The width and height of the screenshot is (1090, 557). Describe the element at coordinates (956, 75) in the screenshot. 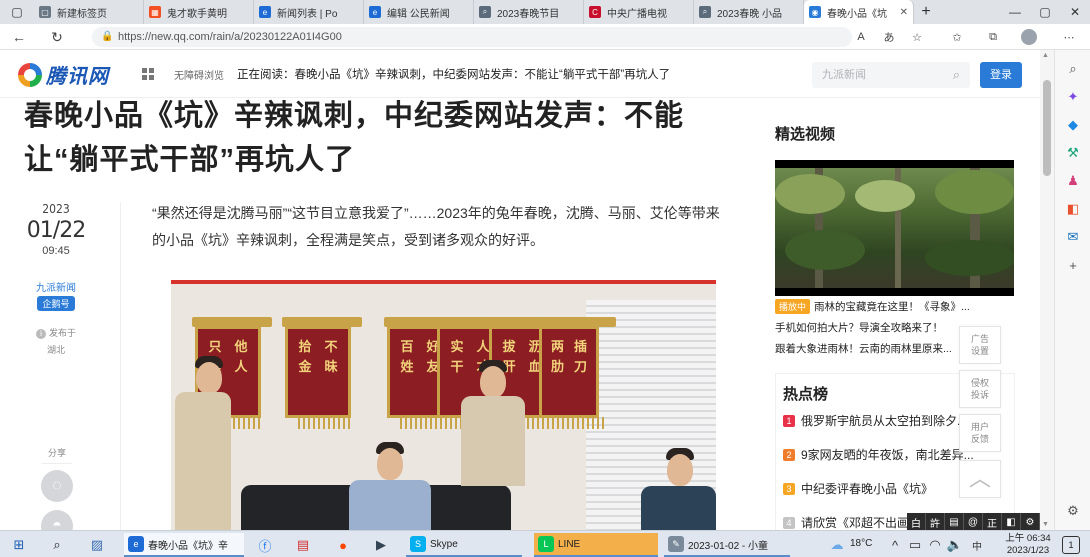

I see `search-icon: ⌕` at that location.